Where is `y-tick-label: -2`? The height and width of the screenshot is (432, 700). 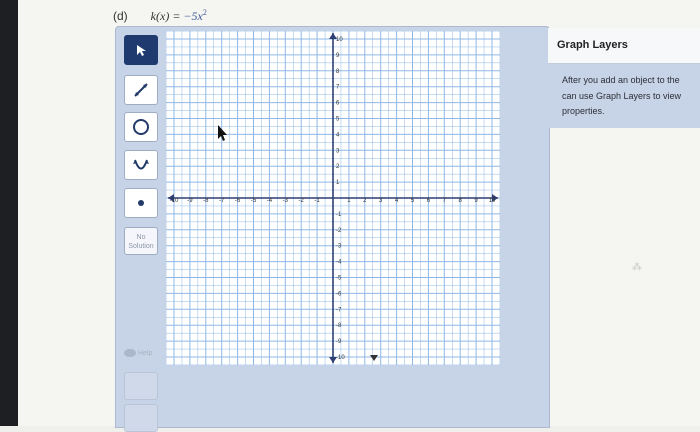
y-tick-label: -2 is located at coordinates (339, 231).